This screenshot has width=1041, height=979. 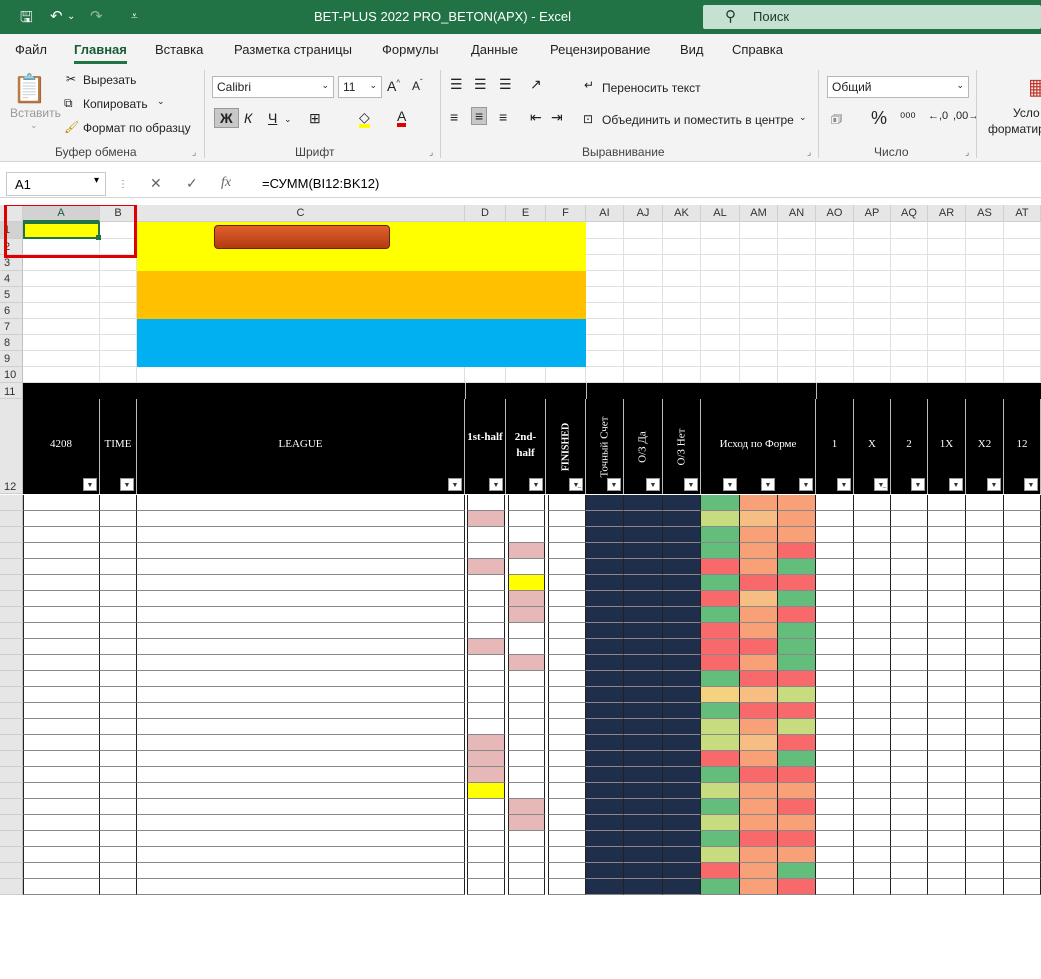 I want to click on number-launcher-icon: ⌟, so click(x=967, y=152).